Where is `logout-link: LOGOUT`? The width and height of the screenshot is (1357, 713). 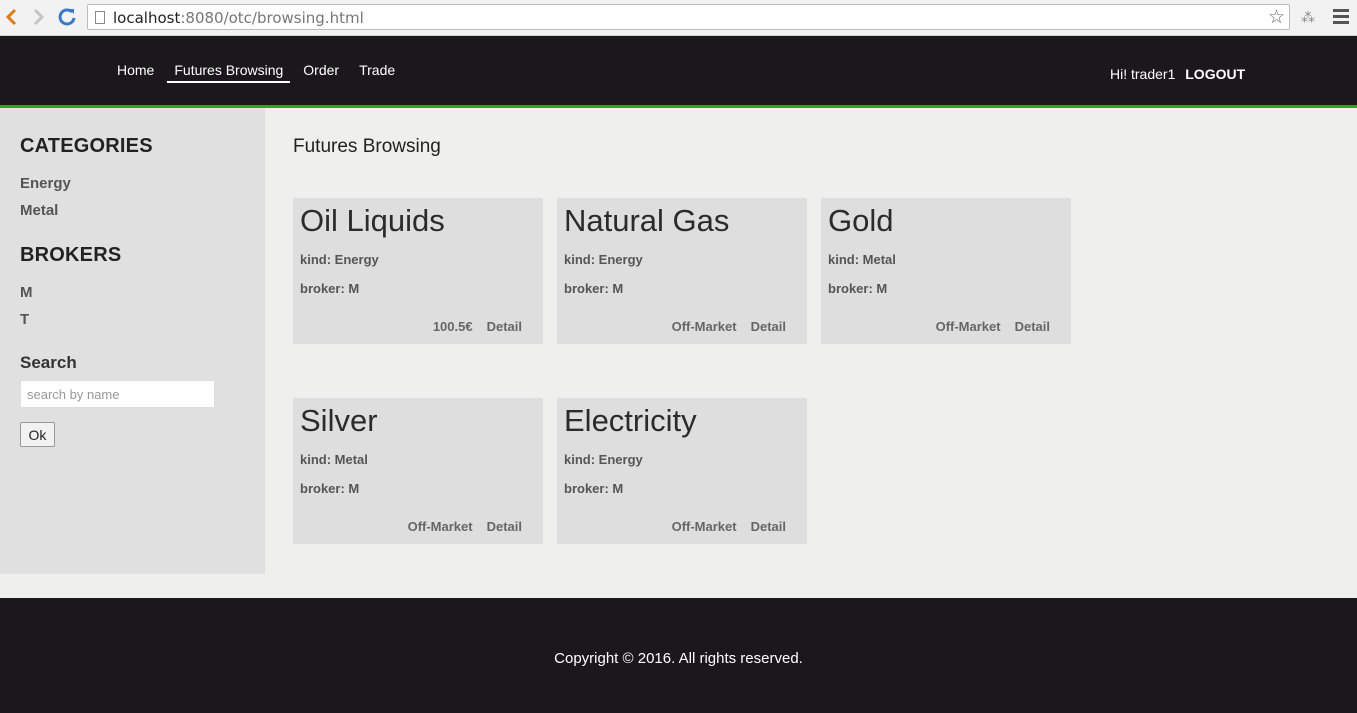
logout-link: LOGOUT is located at coordinates (1215, 74).